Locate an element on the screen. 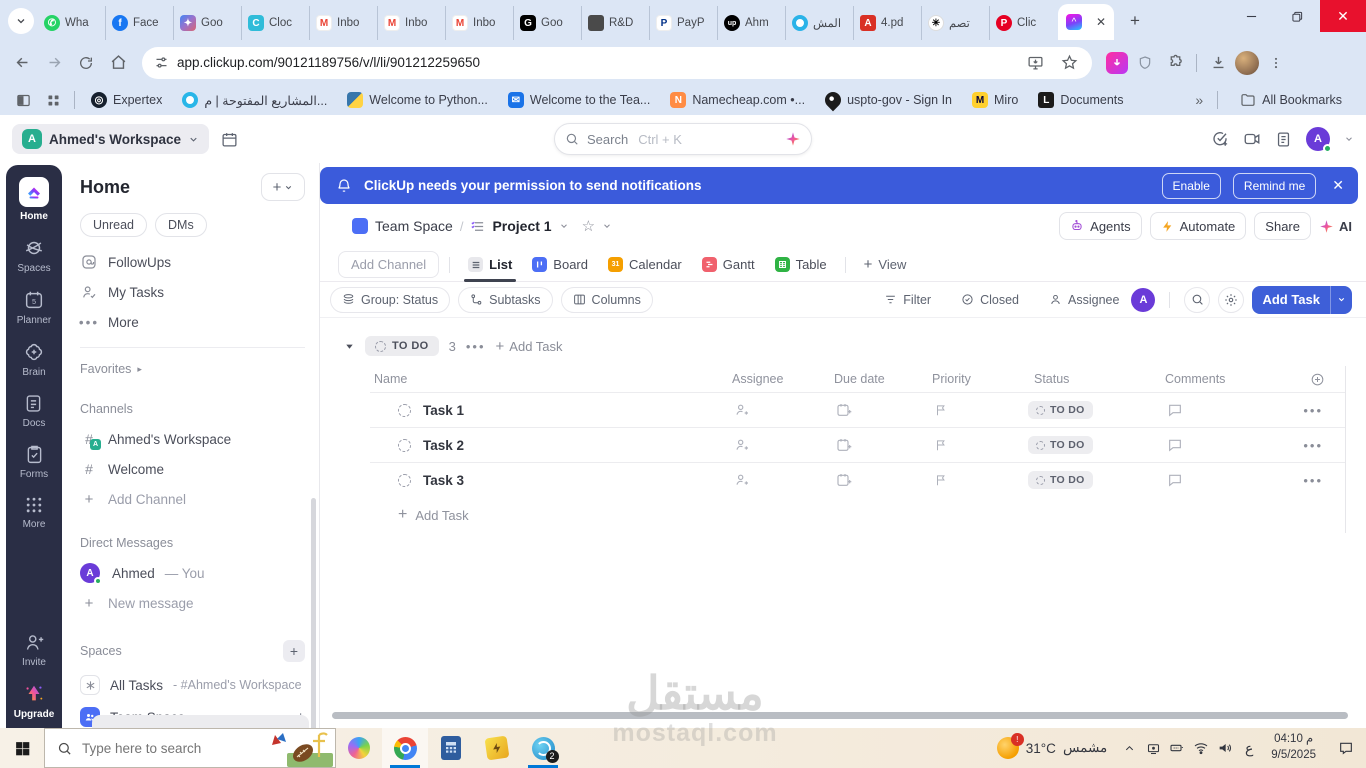  shield-extension-icon is located at coordinates (1145, 63).